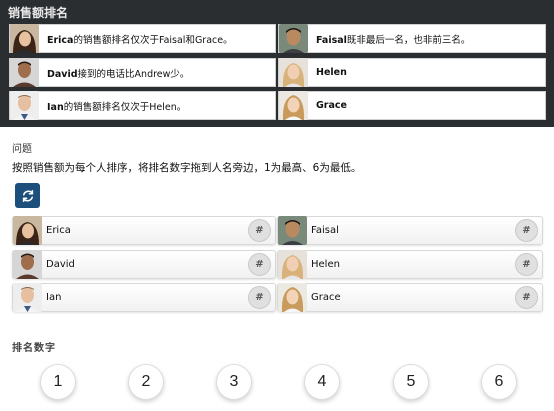 The height and width of the screenshot is (411, 554). What do you see at coordinates (412, 105) in the screenshot?
I see `clue-row-grace: Grace` at bounding box center [412, 105].